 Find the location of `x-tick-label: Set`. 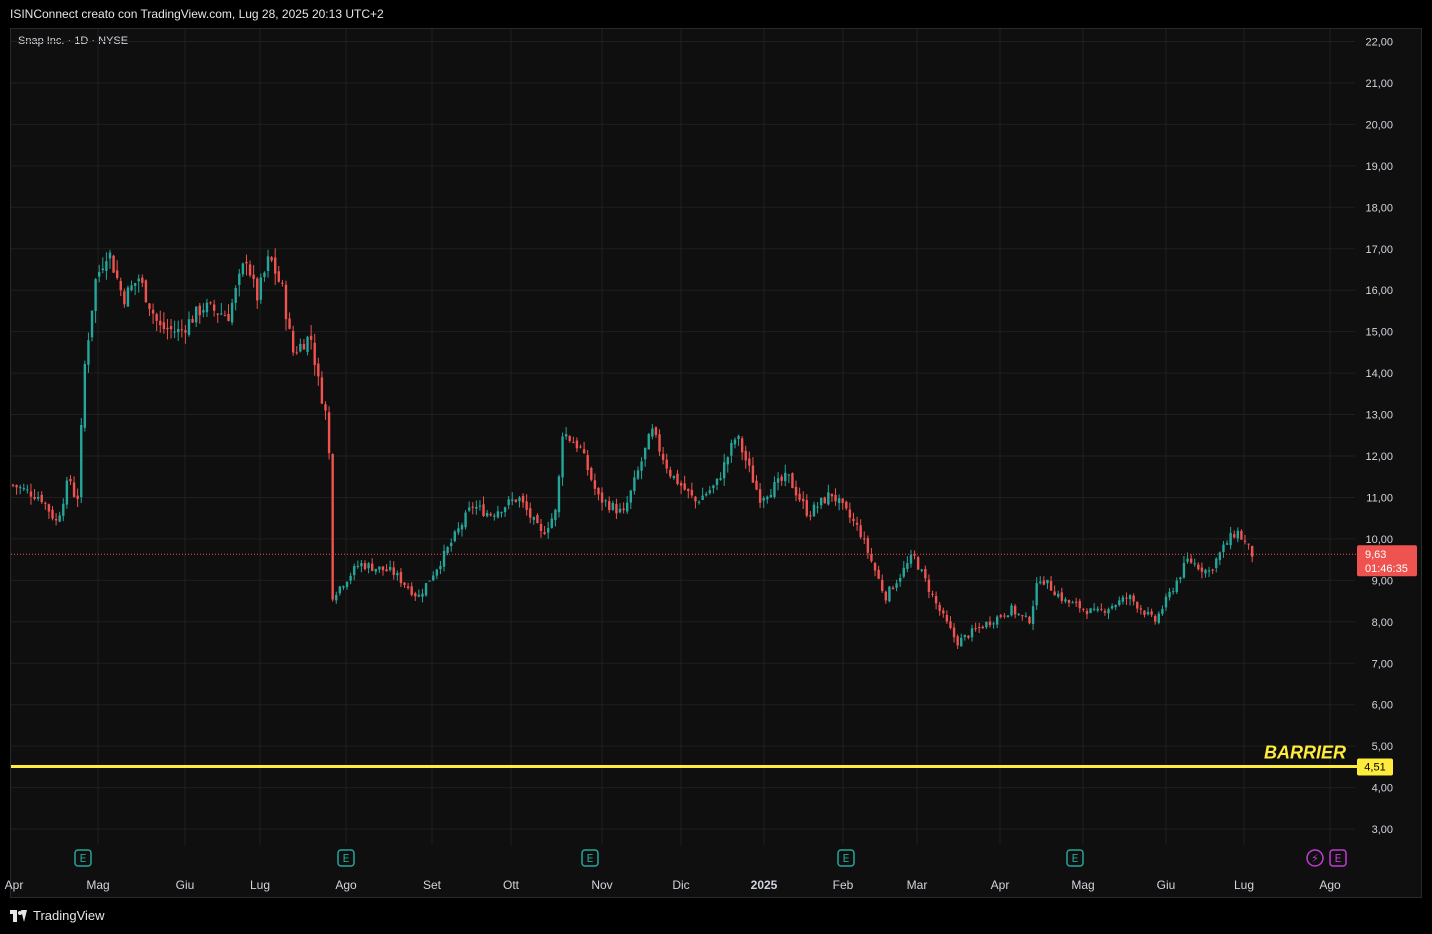

x-tick-label: Set is located at coordinates (432, 885).